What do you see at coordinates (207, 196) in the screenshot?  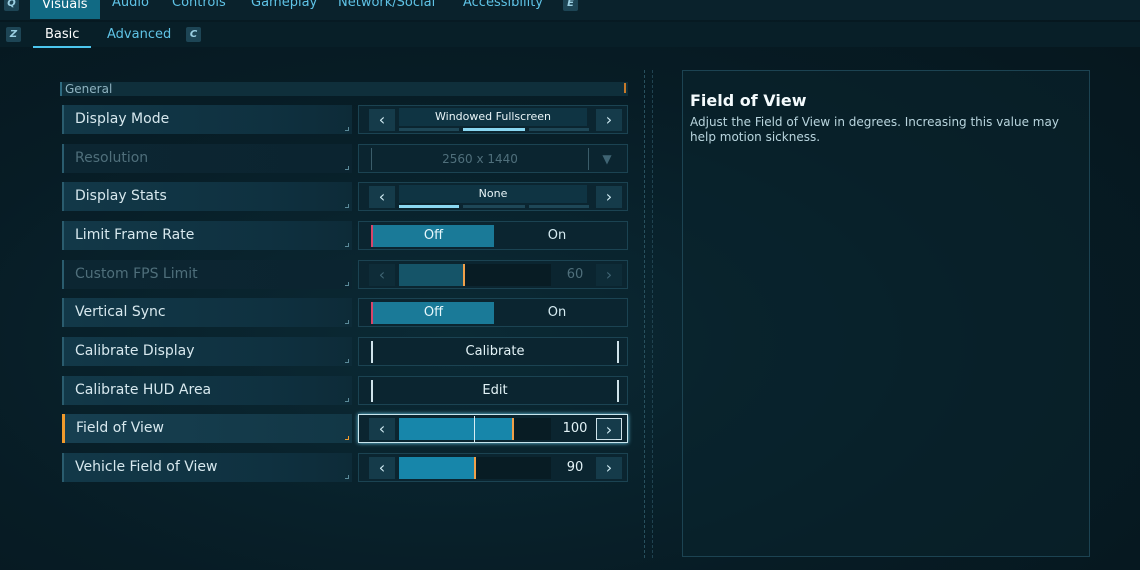 I see `setting-display-stats: Display Stats` at bounding box center [207, 196].